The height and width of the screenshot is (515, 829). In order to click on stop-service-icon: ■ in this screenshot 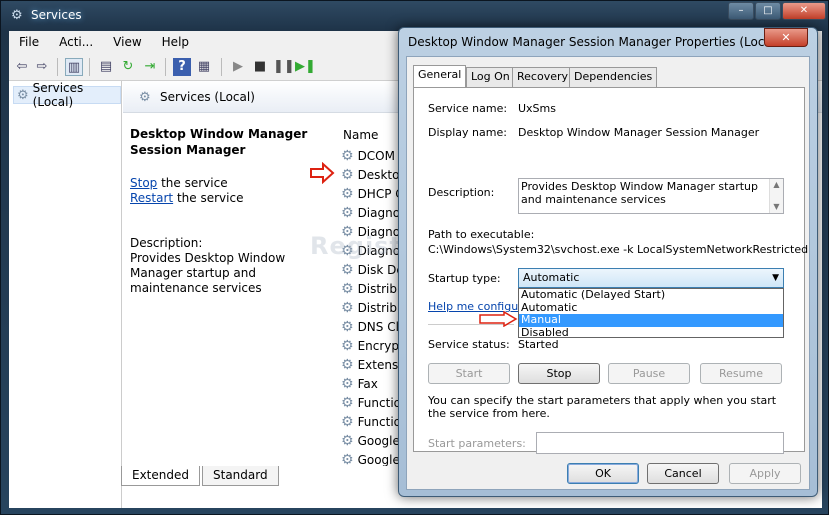, I will do `click(260, 67)`.